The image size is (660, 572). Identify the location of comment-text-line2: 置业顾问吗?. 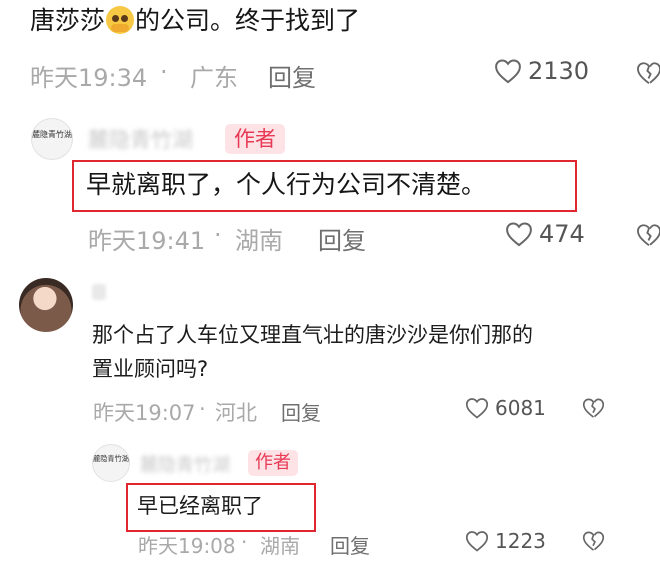
(150, 369).